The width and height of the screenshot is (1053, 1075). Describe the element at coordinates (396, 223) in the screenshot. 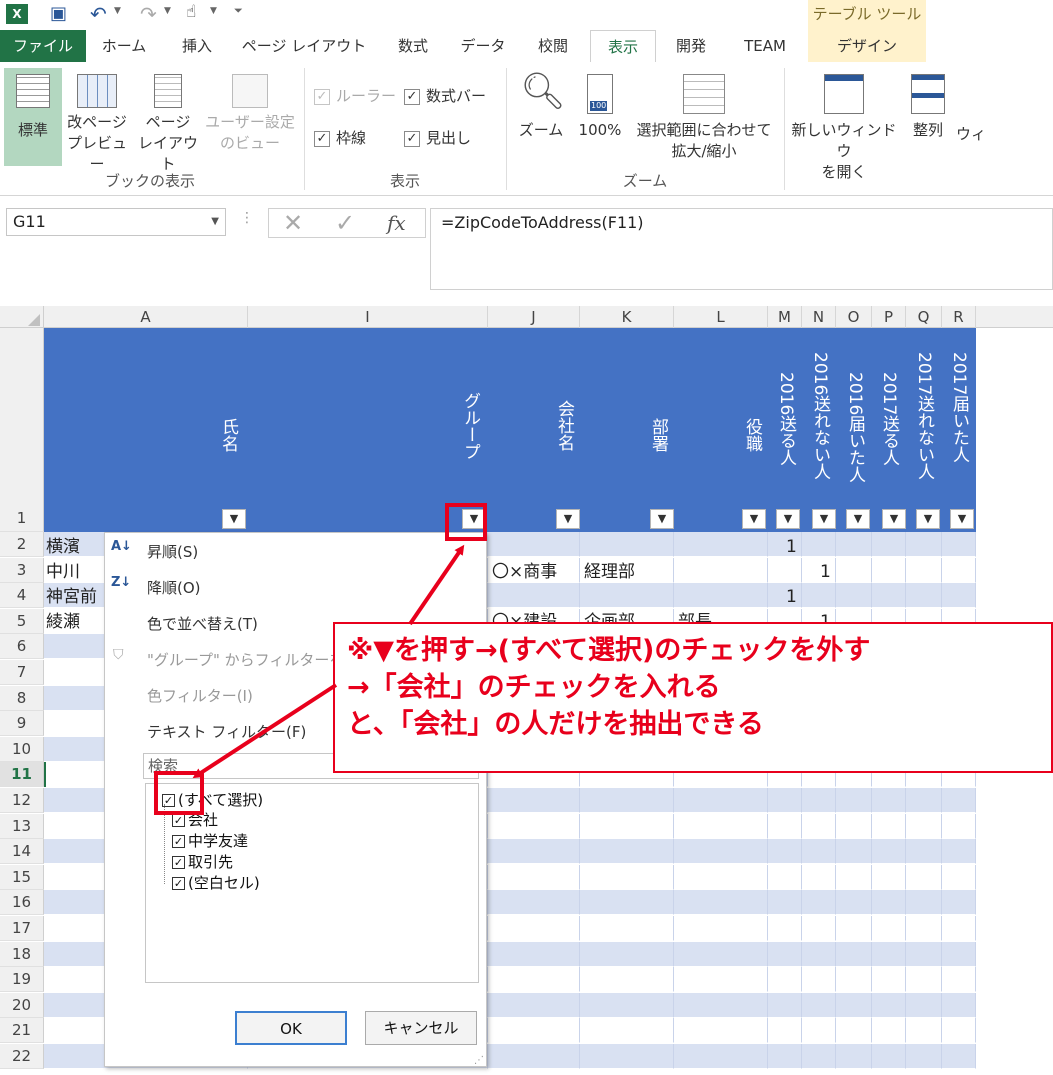

I see `insert-function-icon: fx` at that location.